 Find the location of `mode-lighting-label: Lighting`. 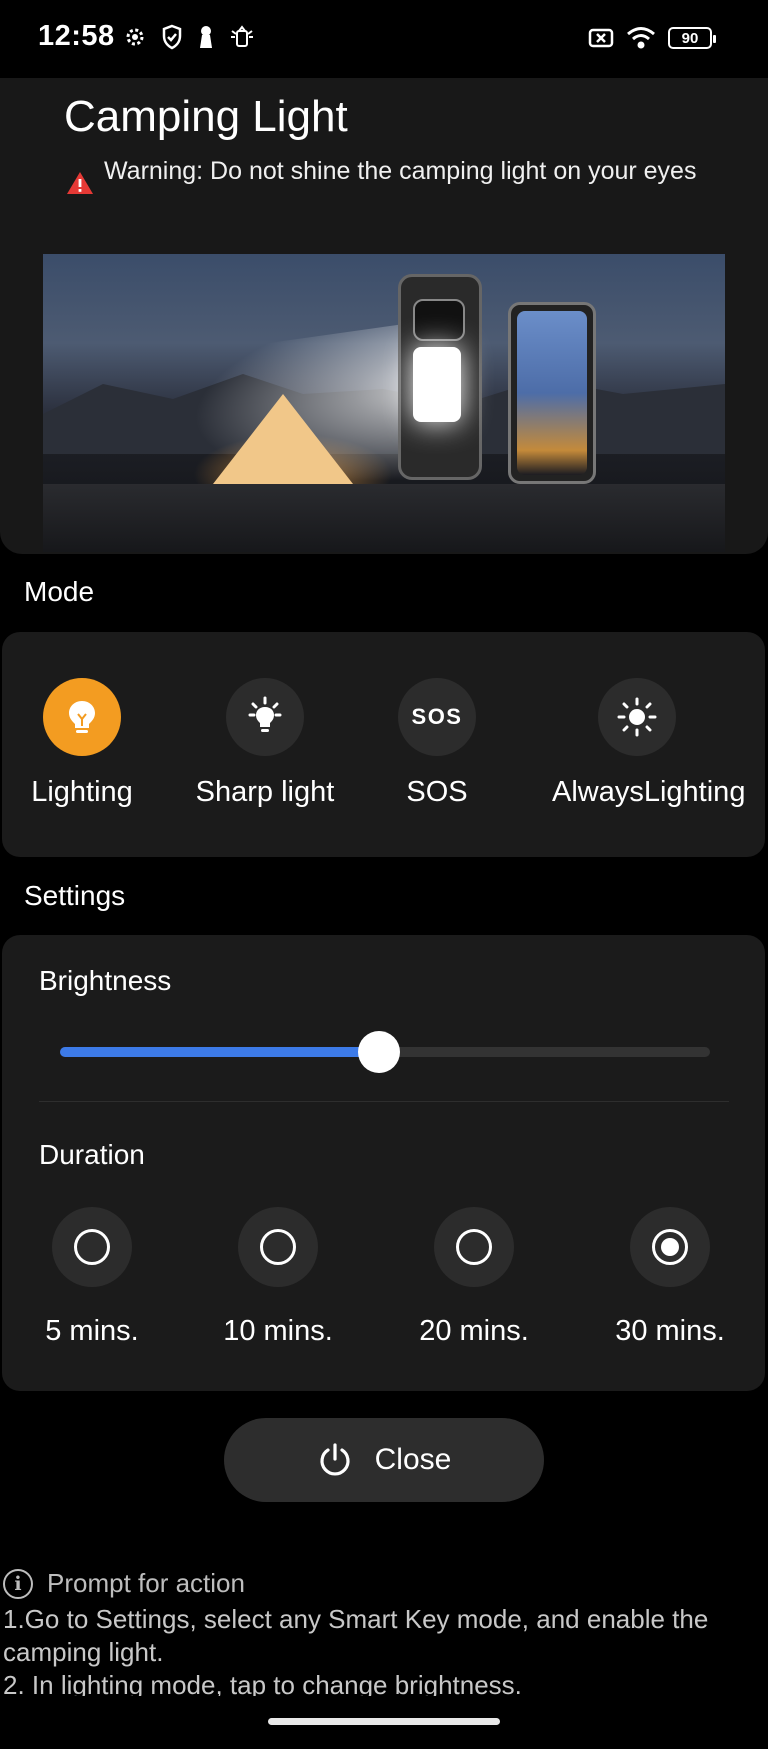

mode-lighting-label: Lighting is located at coordinates (82, 792).